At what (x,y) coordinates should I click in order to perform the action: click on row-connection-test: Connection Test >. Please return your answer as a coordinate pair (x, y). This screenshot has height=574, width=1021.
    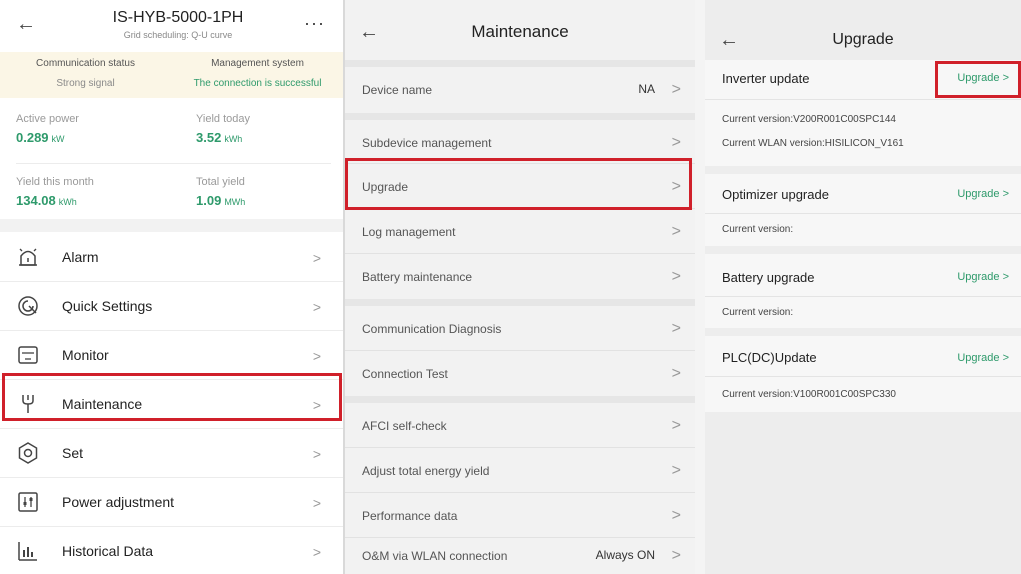
    Looking at the image, I should click on (520, 374).